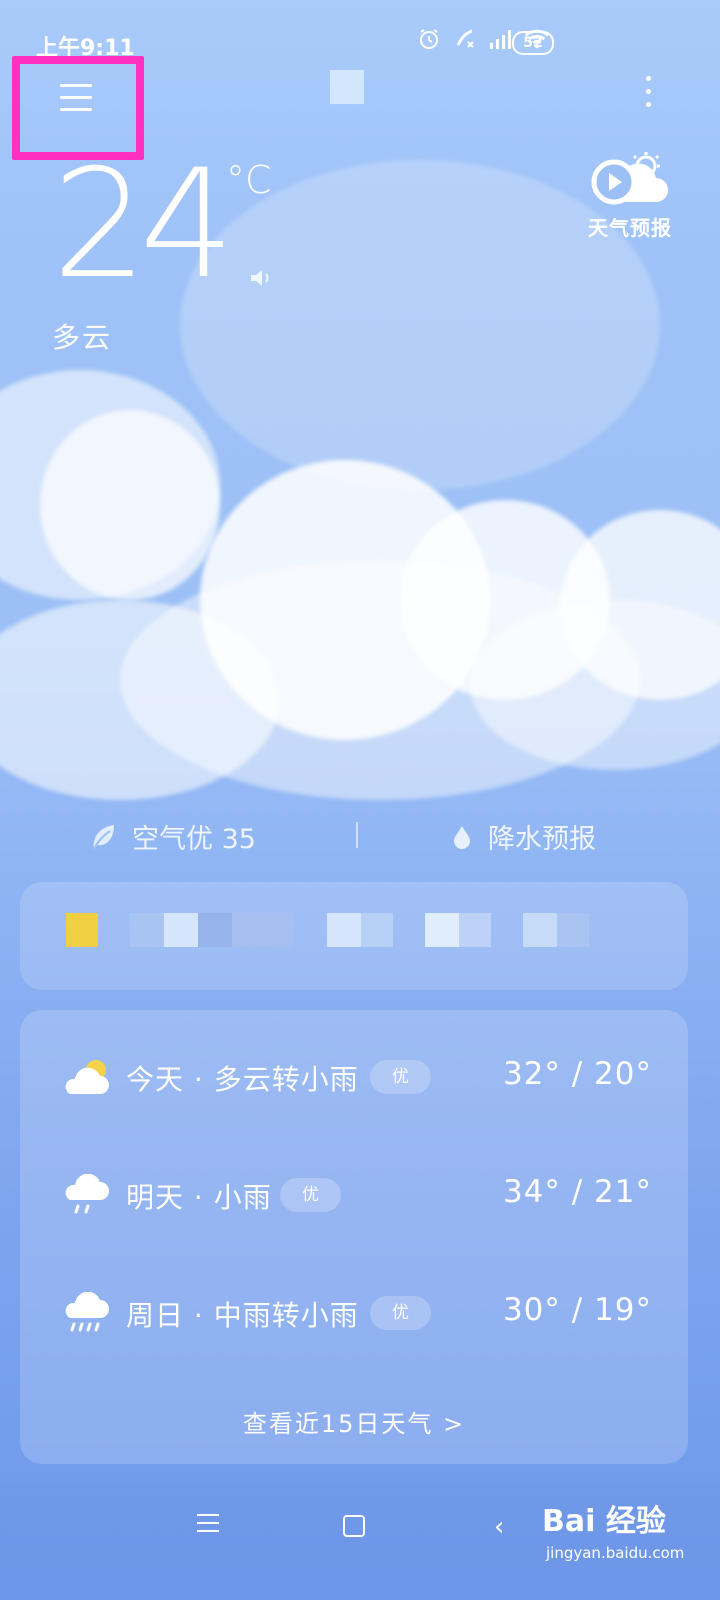 The width and height of the screenshot is (720, 1600). I want to click on forecast-video-icon, so click(629, 178).